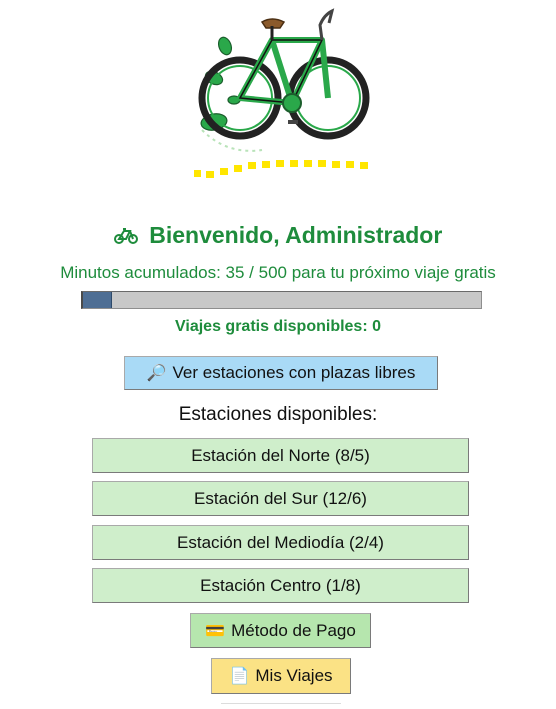  Describe the element at coordinates (294, 675) in the screenshot. I see `my-trips-label: Mis Viajes` at that location.